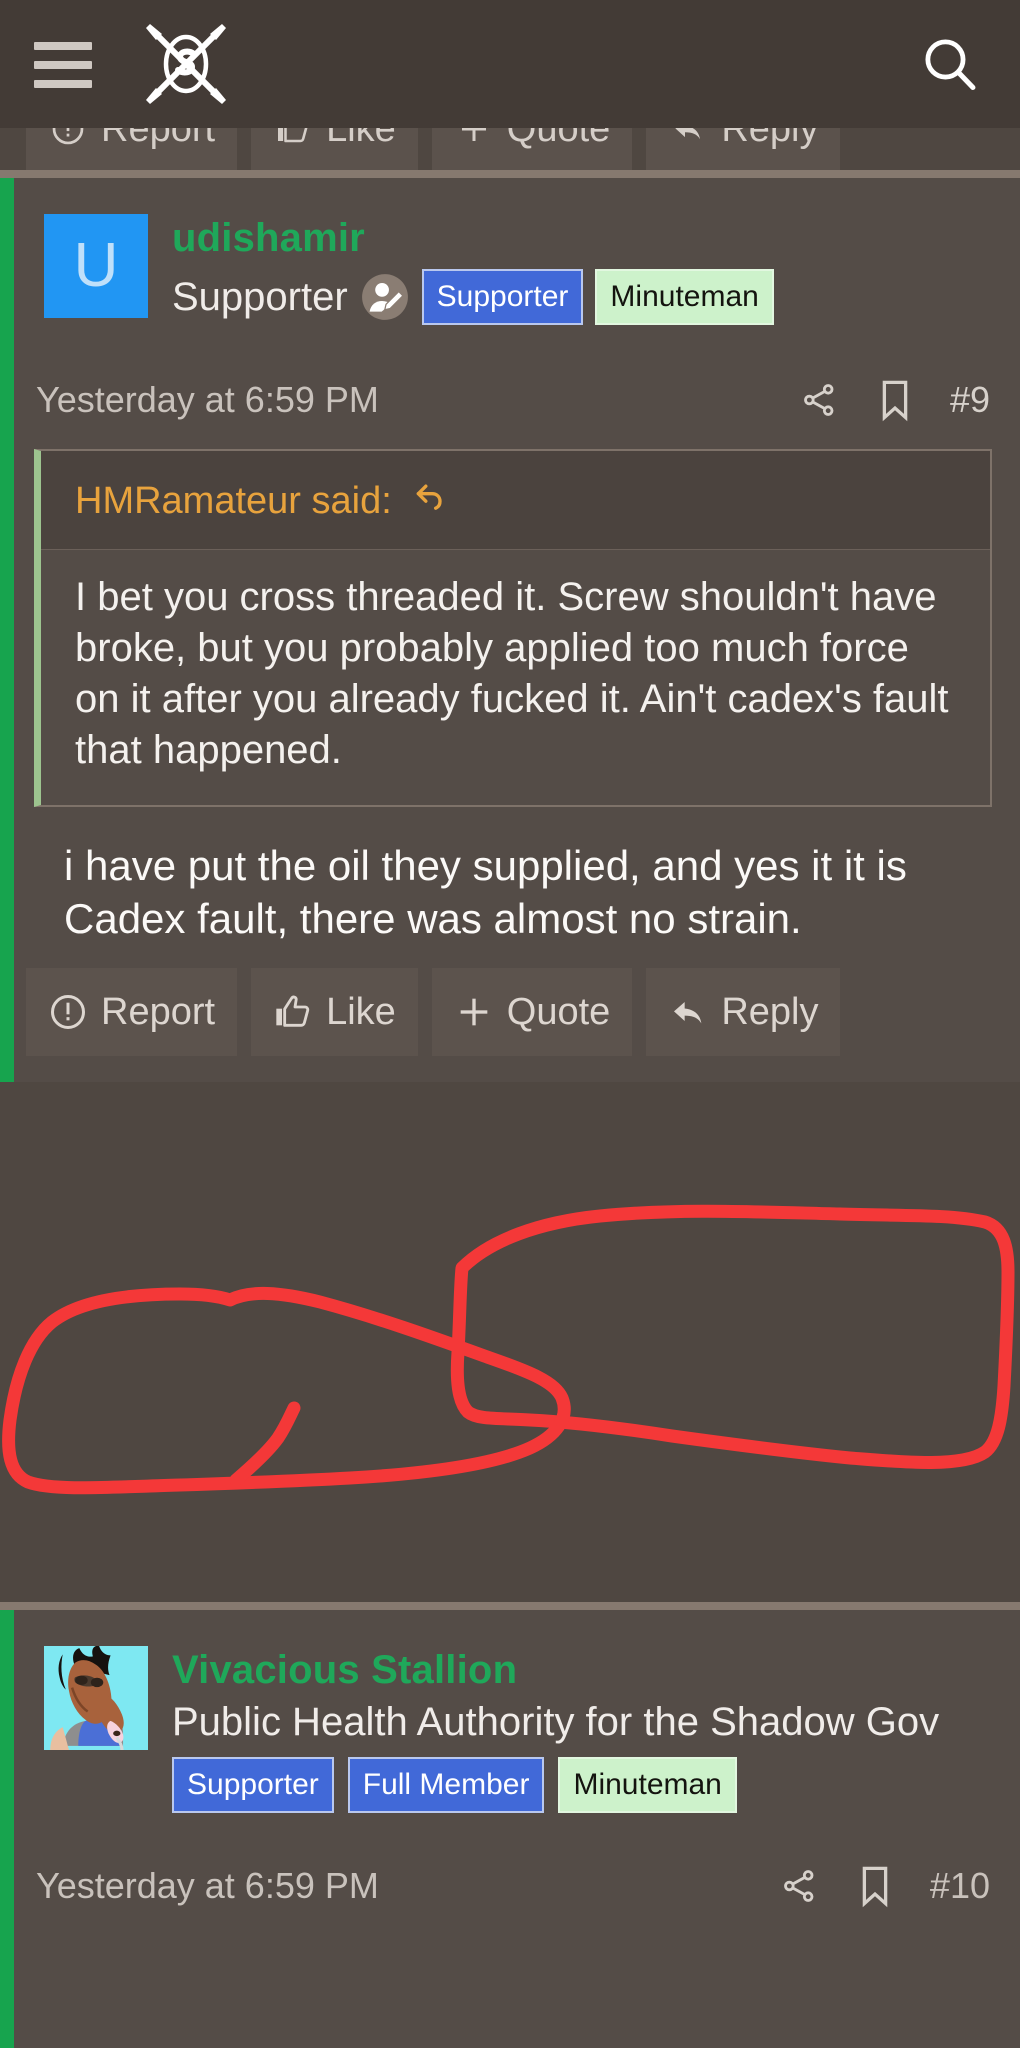 This screenshot has height=2048, width=1020. I want to click on site-header, so click(510, 64).